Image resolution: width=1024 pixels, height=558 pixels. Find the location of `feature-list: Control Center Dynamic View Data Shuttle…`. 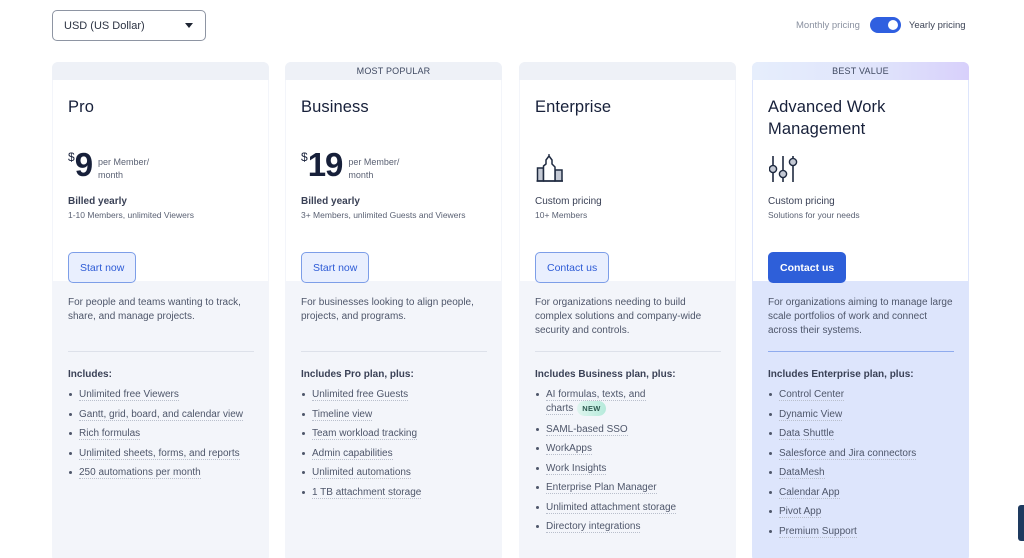

feature-list: Control Center Dynamic View Data Shuttle… is located at coordinates (861, 463).